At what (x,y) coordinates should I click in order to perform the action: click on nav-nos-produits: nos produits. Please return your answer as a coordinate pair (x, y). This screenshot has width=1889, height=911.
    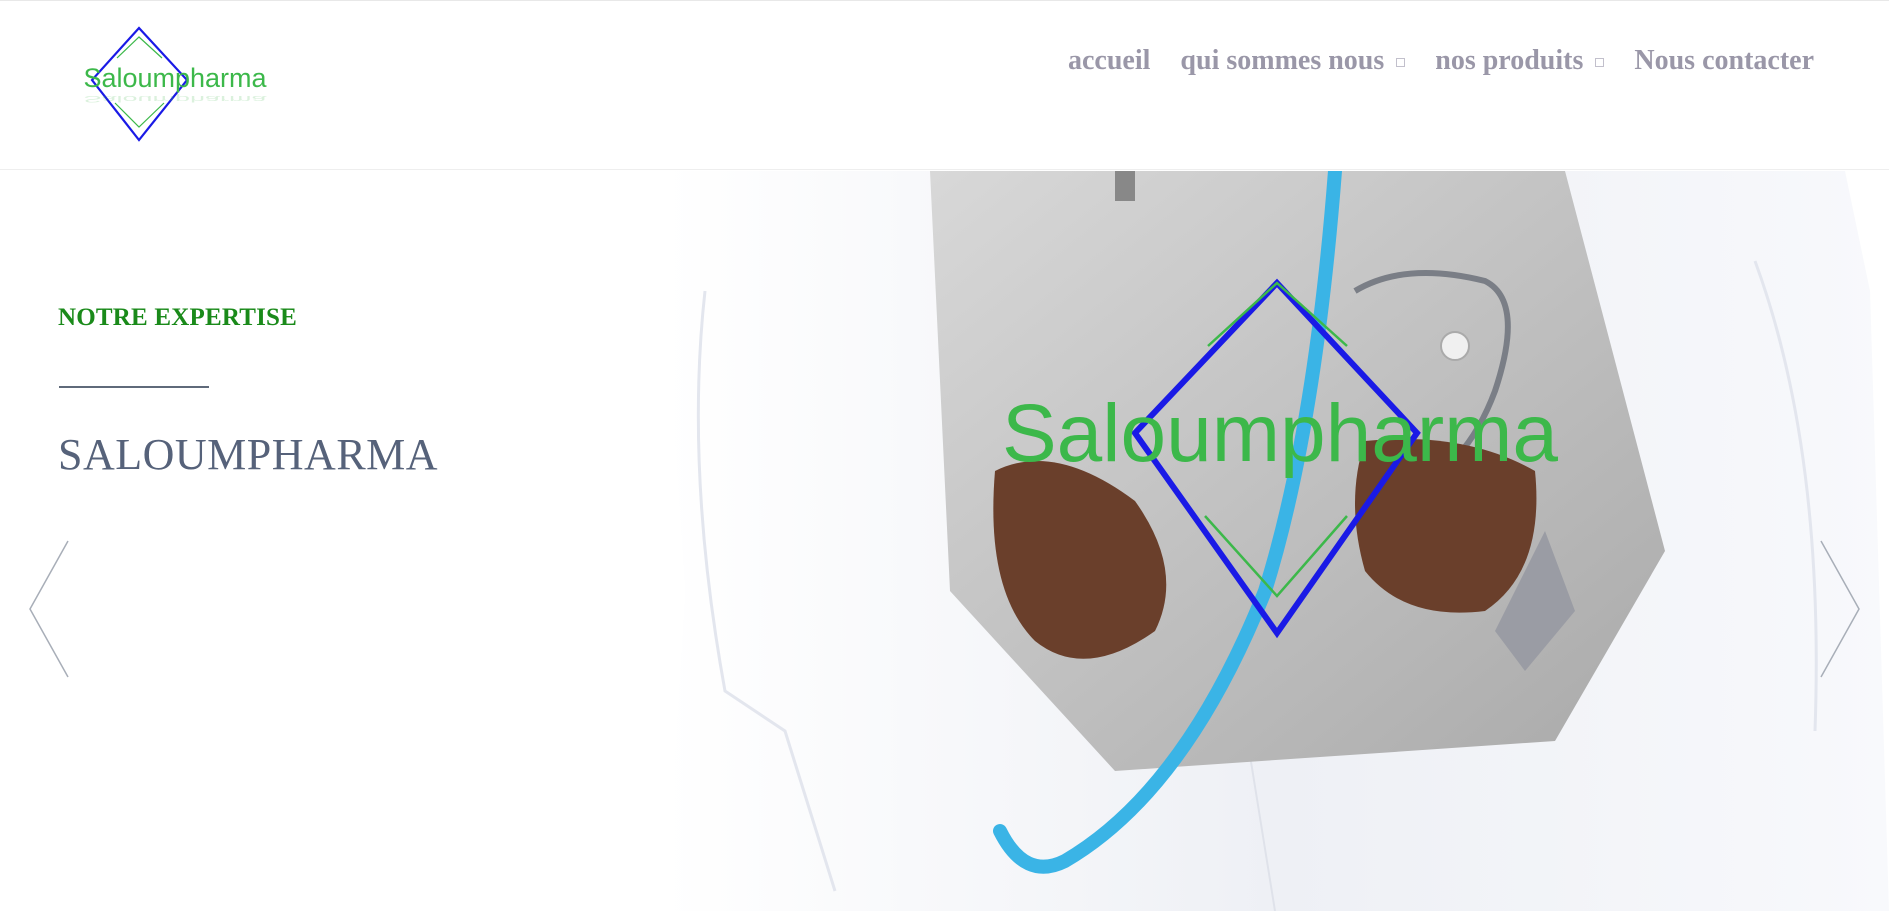
    Looking at the image, I should click on (1520, 61).